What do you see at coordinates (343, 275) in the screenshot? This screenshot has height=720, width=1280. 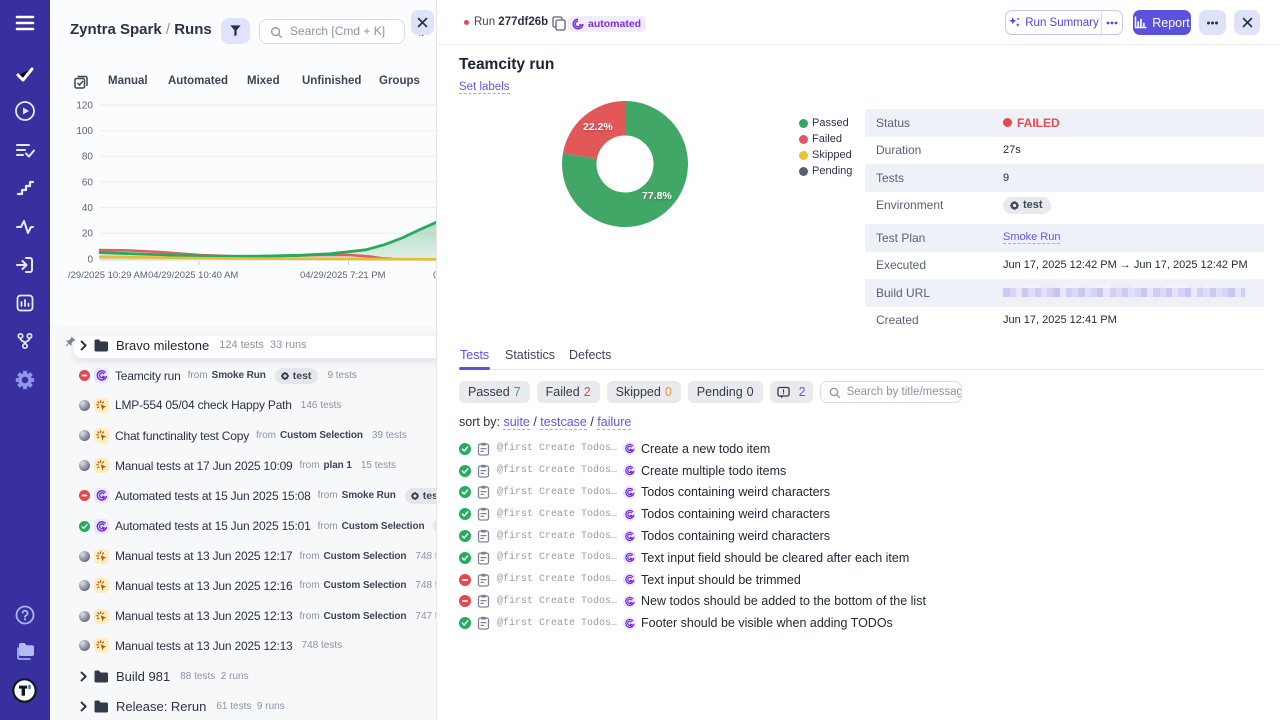 I see `svg-text: 04/29/2025 7:21 PM` at bounding box center [343, 275].